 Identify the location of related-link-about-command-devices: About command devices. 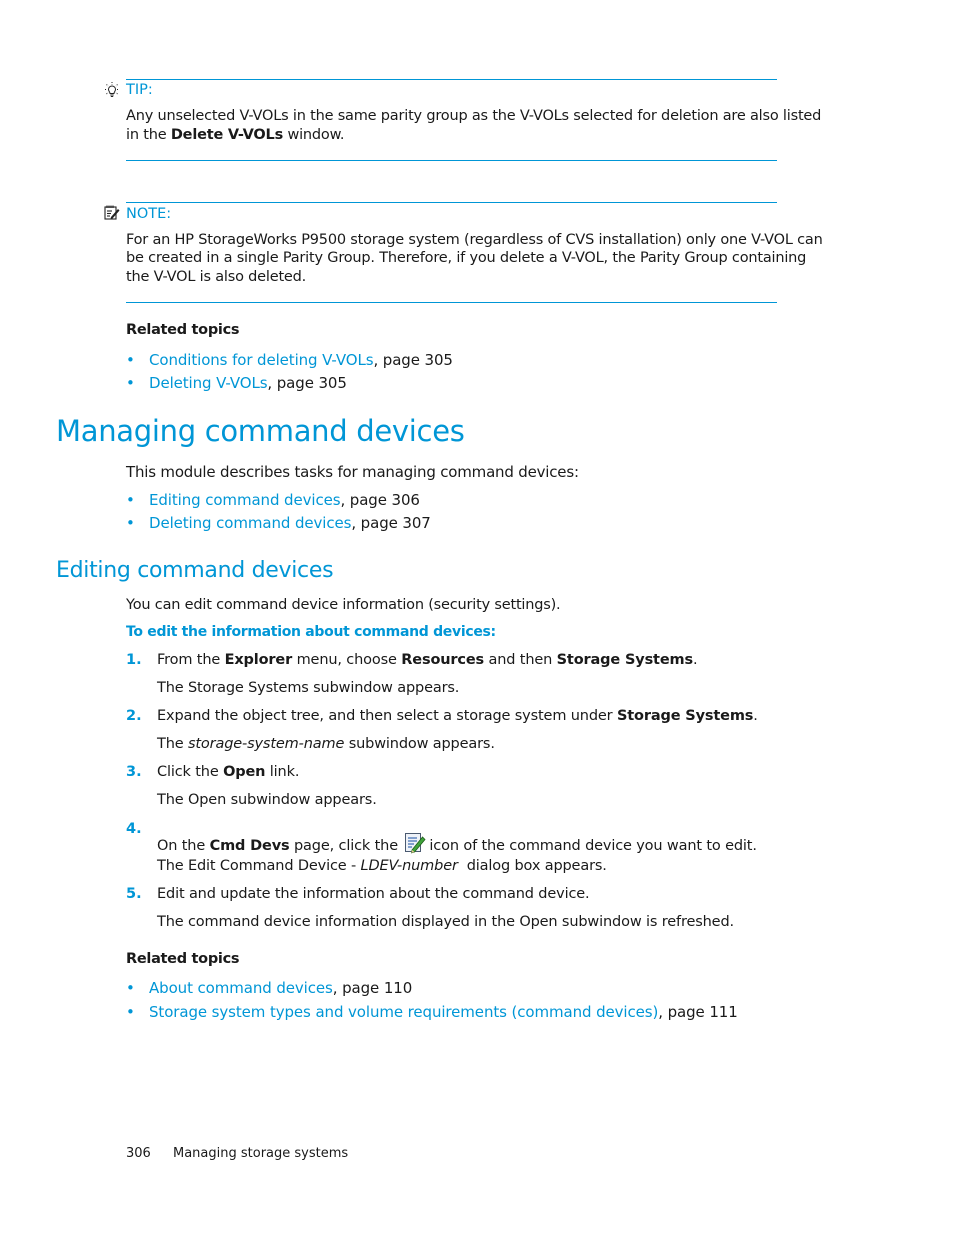
(241, 988).